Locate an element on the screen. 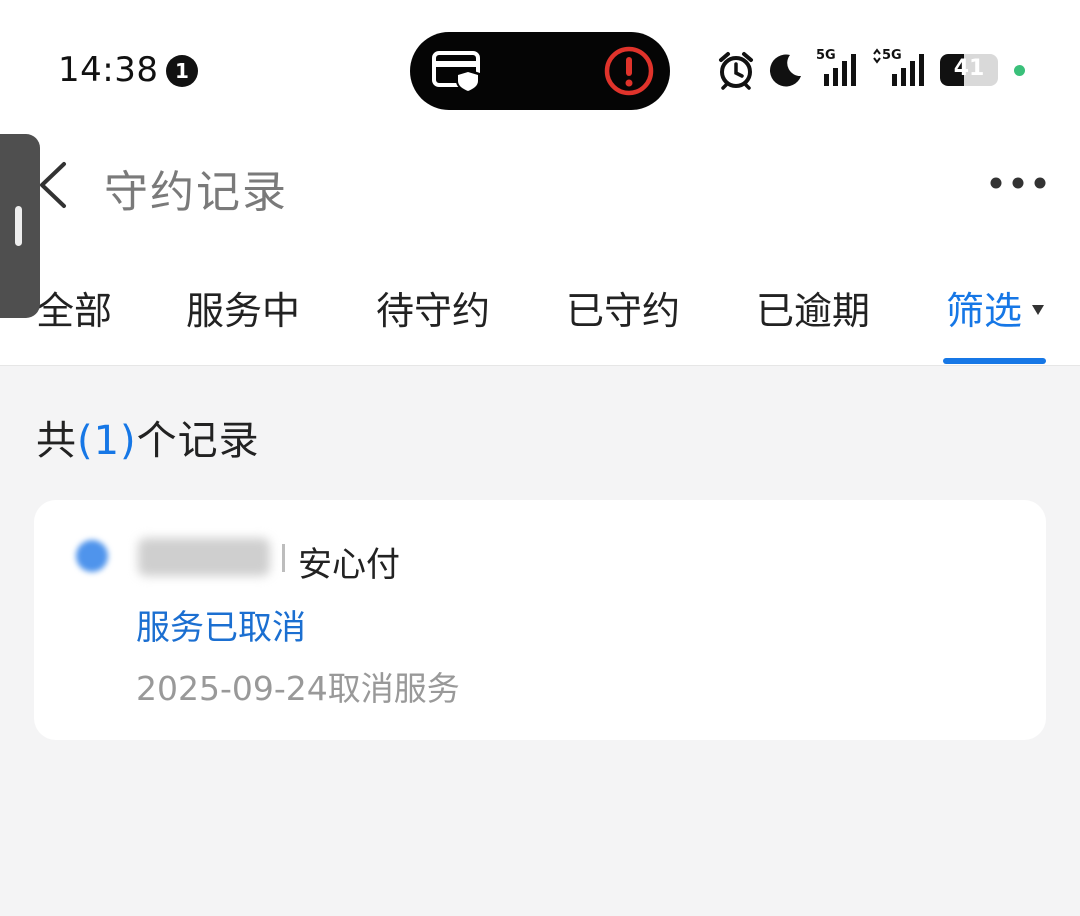 The image size is (1080, 916). back-button is located at coordinates (56, 185).